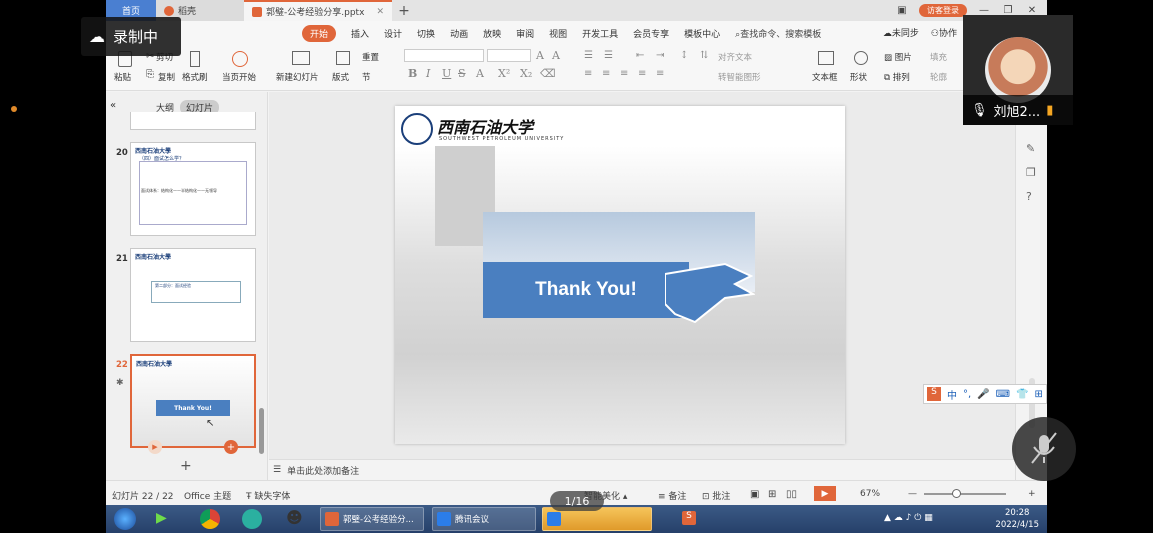 The width and height of the screenshot is (1153, 533). What do you see at coordinates (207, 495) in the screenshot?
I see `theme-name: Office 主题` at bounding box center [207, 495].